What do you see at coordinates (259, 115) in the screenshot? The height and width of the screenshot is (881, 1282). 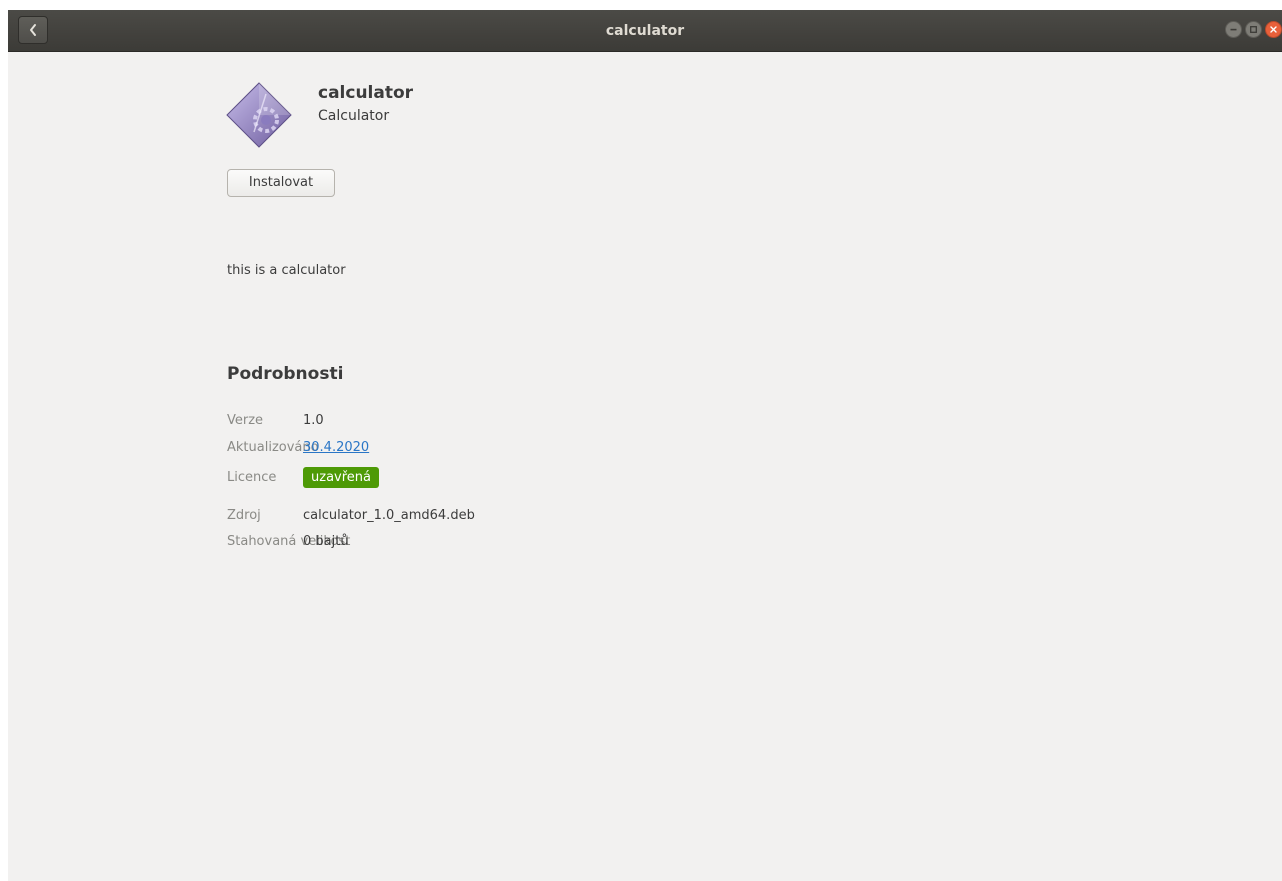 I see `calculator-app-icon` at bounding box center [259, 115].